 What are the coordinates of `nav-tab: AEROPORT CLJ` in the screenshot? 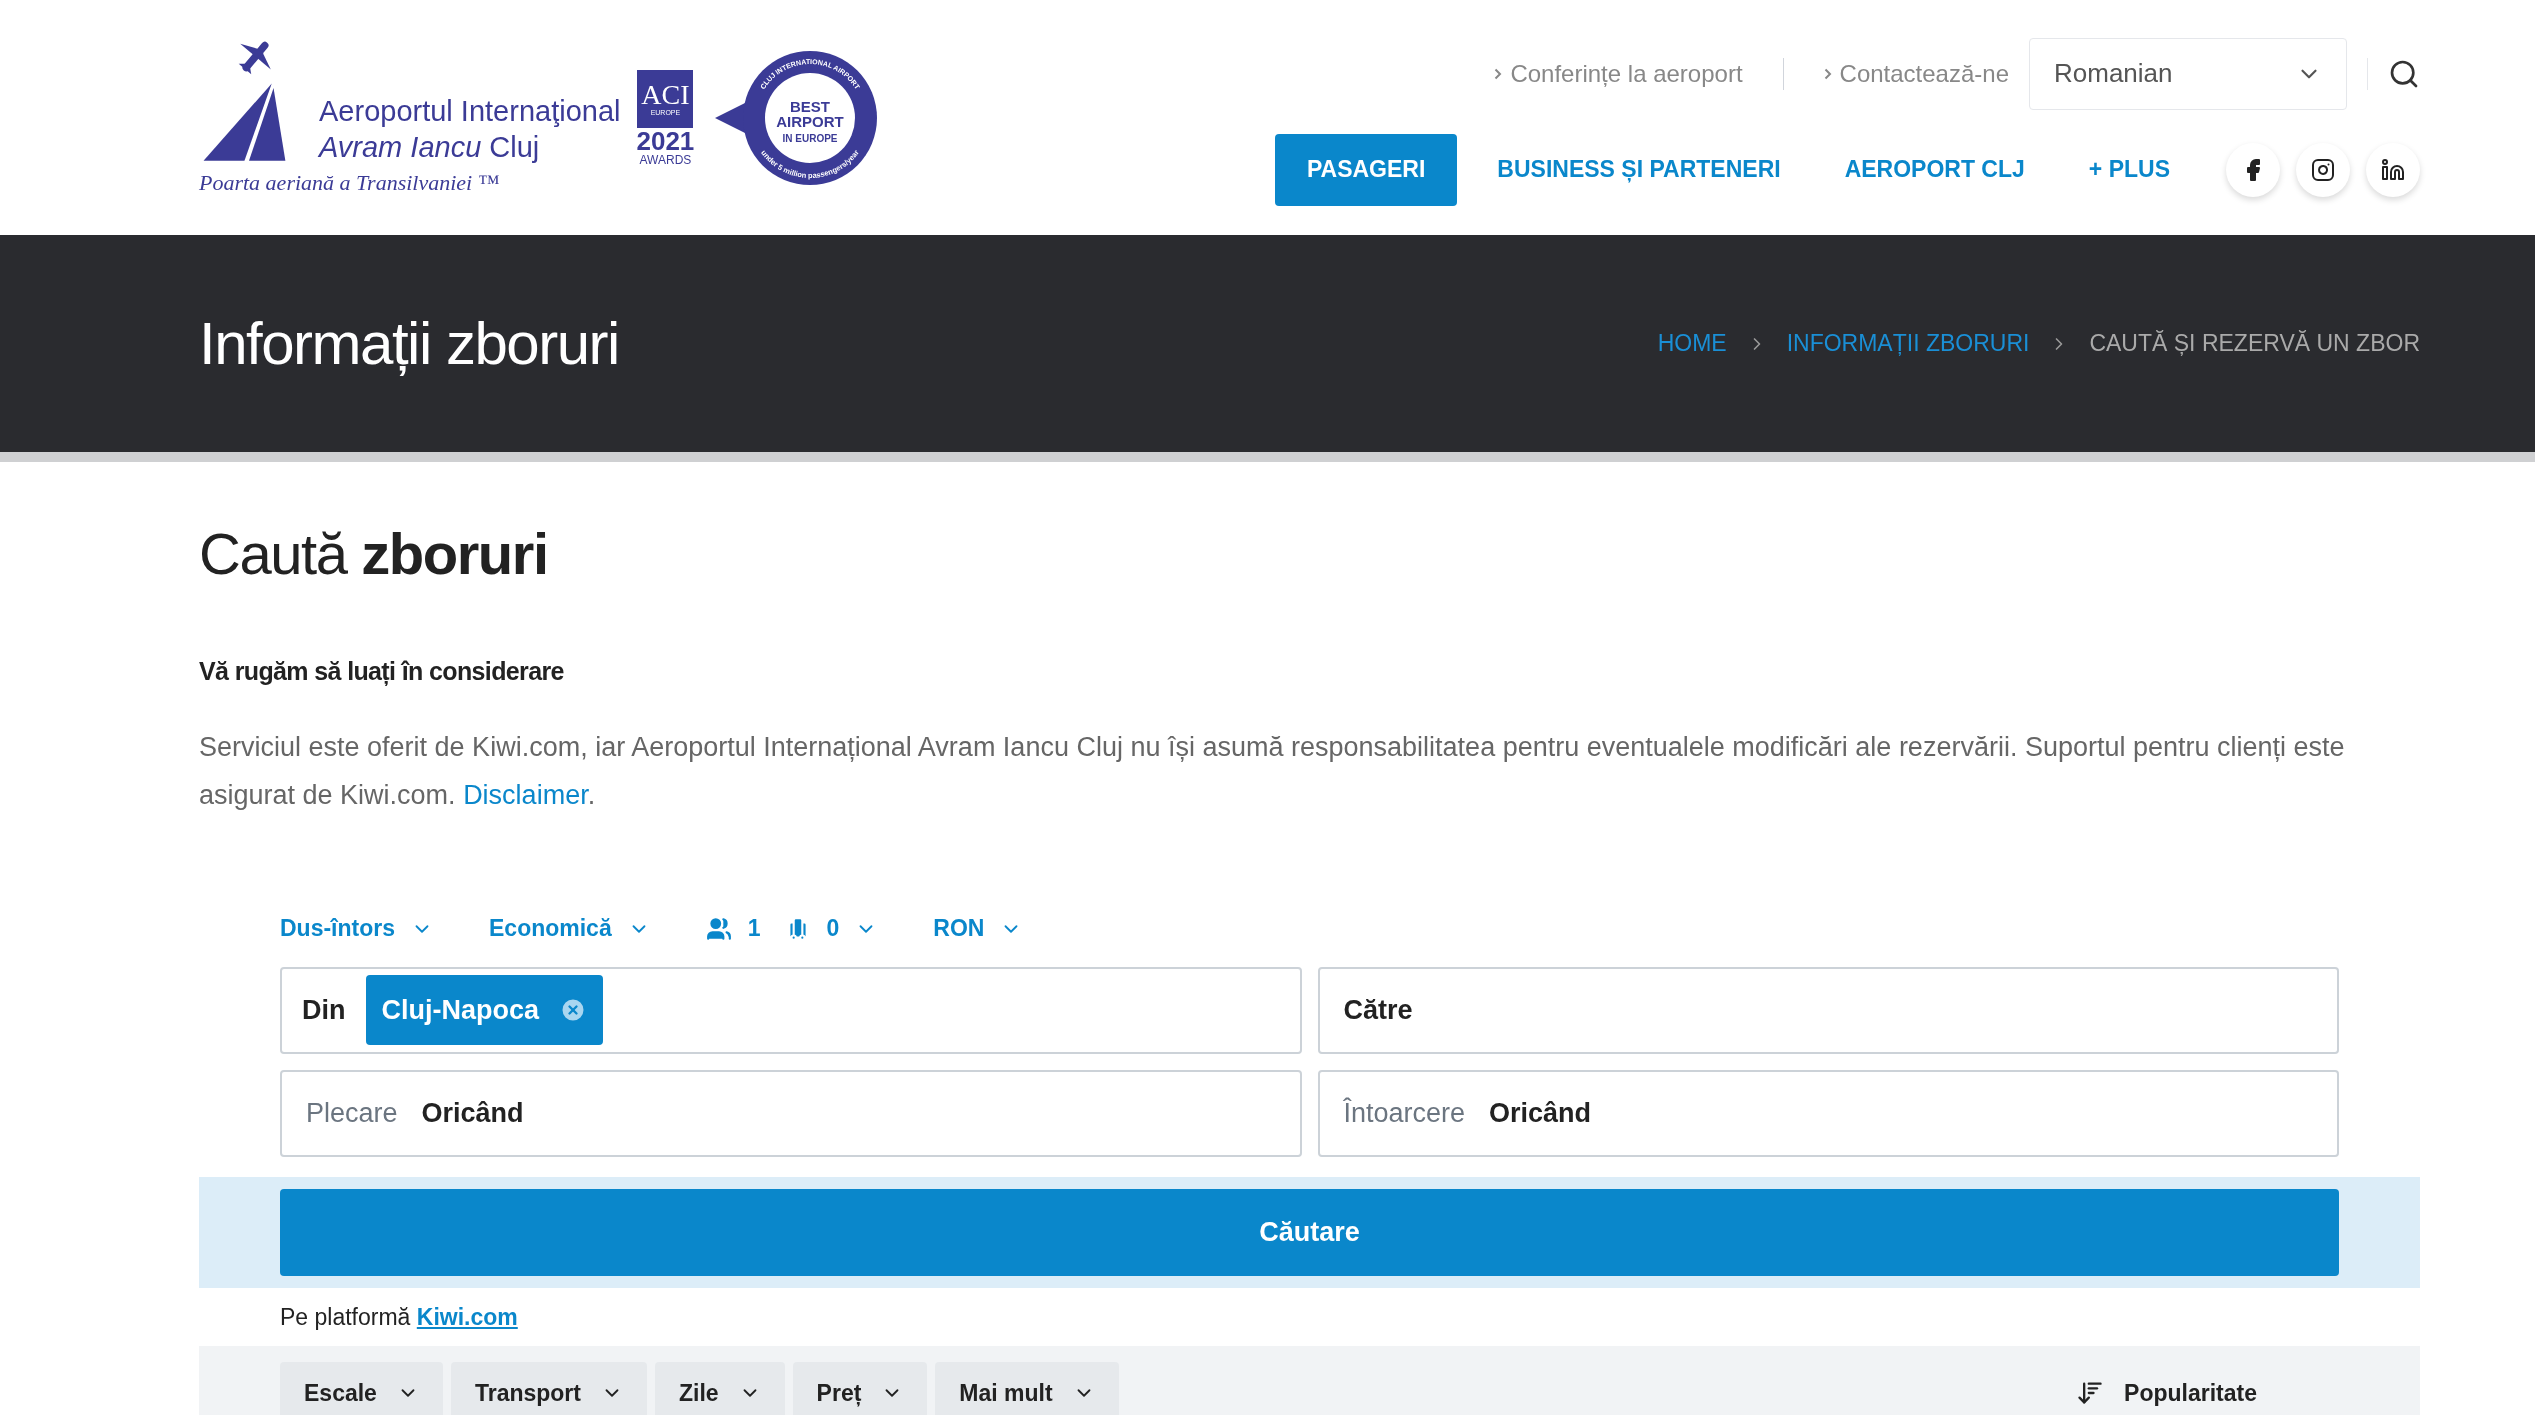 It's located at (1934, 169).